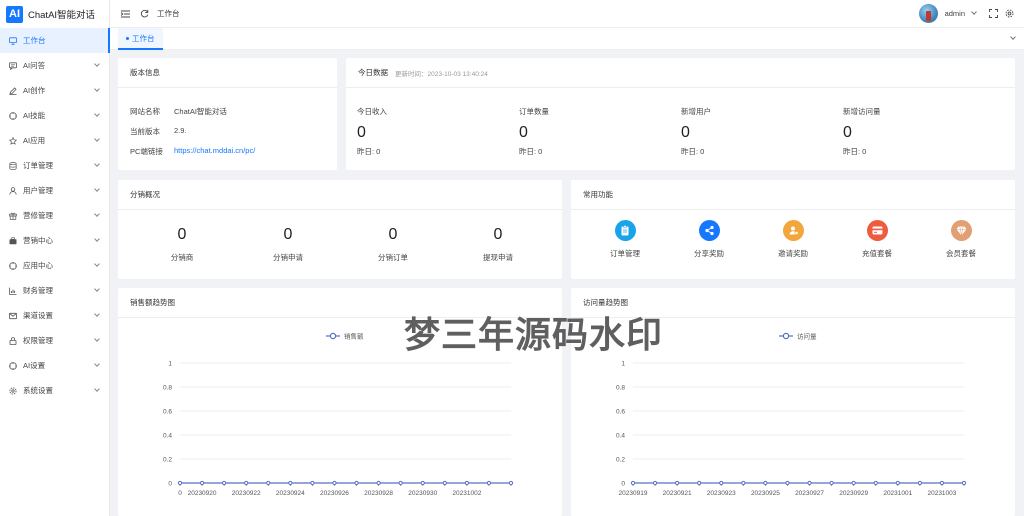 The image size is (1024, 516). Describe the element at coordinates (993, 13) in the screenshot. I see `fullscreen-icon` at that location.